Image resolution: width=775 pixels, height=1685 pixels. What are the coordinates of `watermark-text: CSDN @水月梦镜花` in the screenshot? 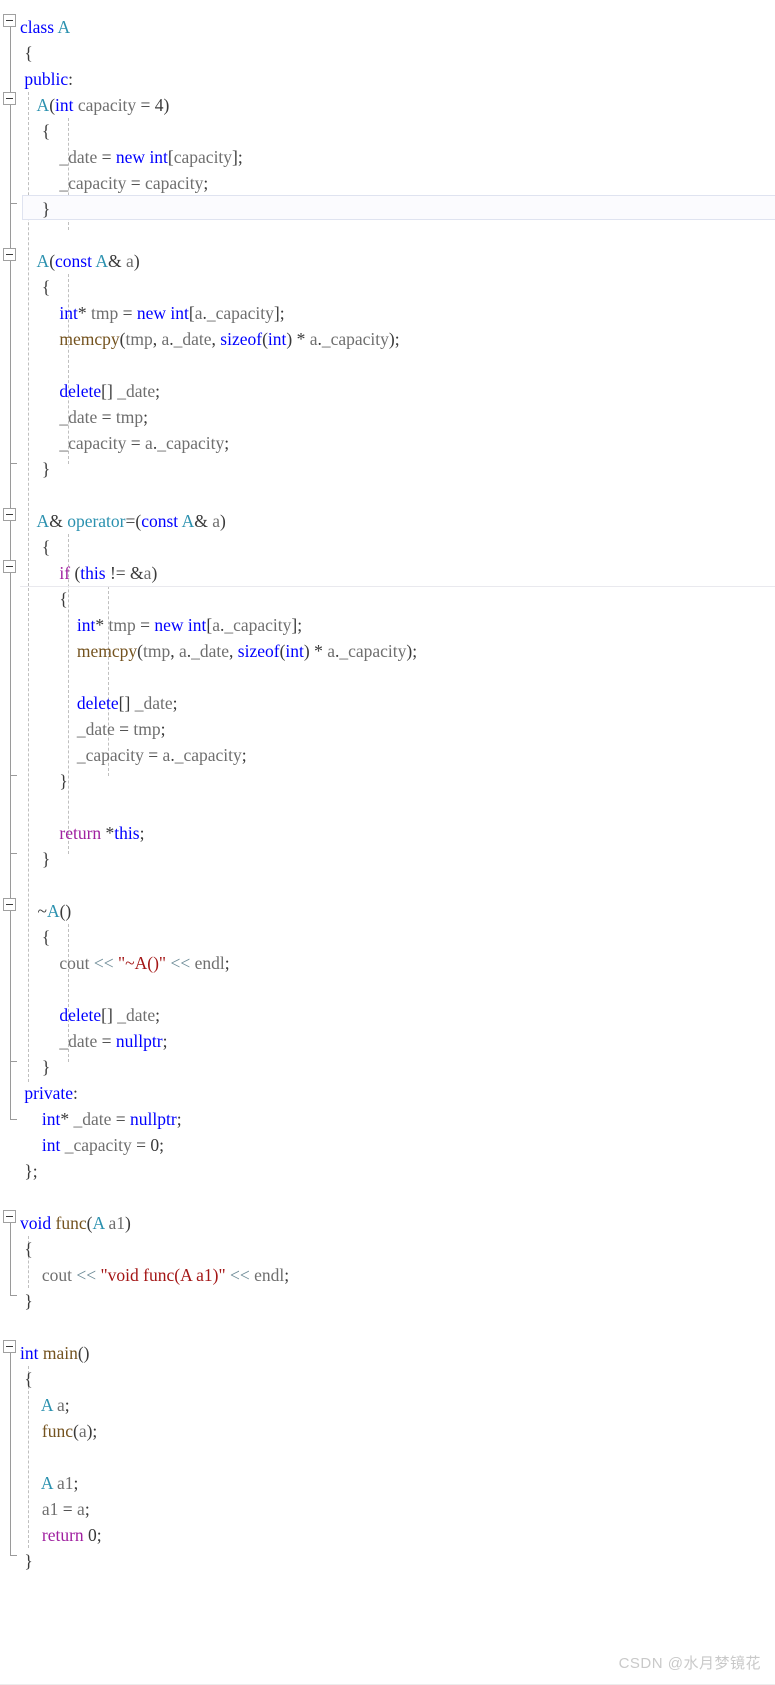 It's located at (689, 1663).